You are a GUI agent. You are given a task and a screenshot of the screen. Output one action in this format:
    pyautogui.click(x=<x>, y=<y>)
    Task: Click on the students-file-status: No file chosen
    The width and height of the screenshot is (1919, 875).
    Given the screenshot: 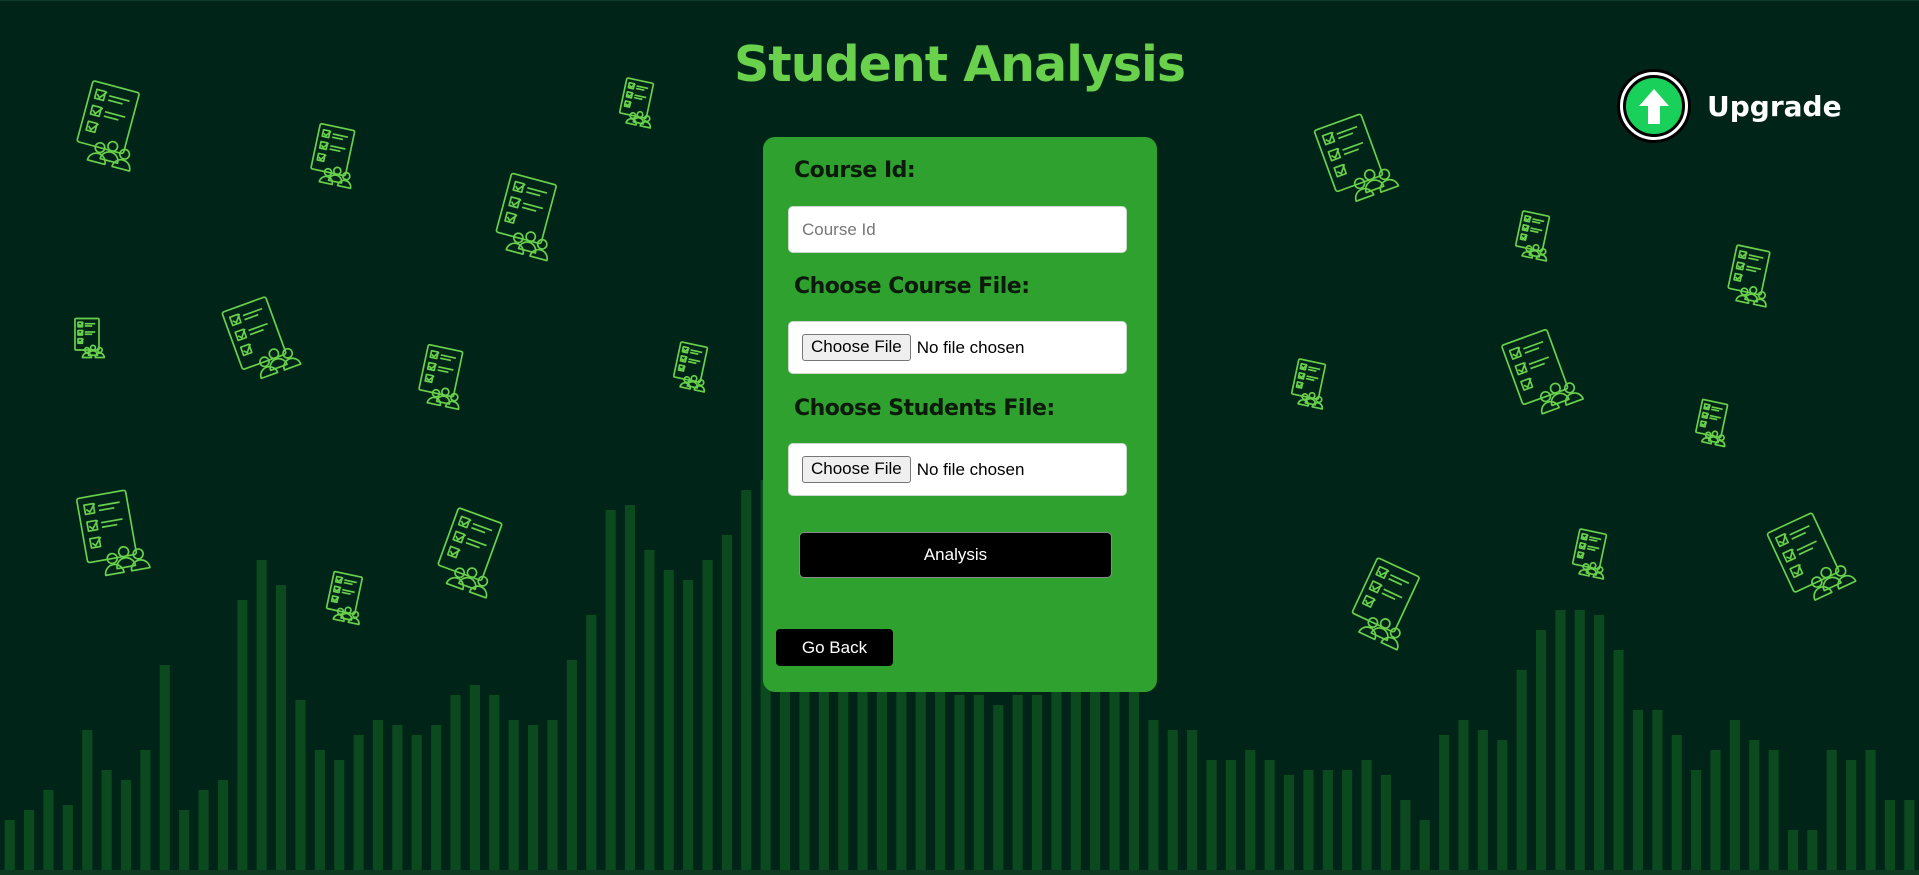 What is the action you would take?
    pyautogui.click(x=970, y=469)
    